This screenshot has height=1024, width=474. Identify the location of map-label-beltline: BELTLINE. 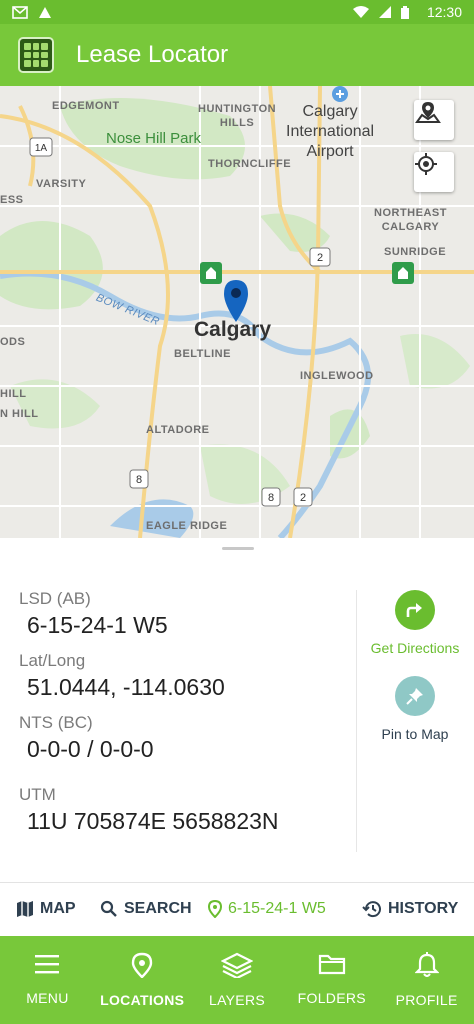
(202, 354).